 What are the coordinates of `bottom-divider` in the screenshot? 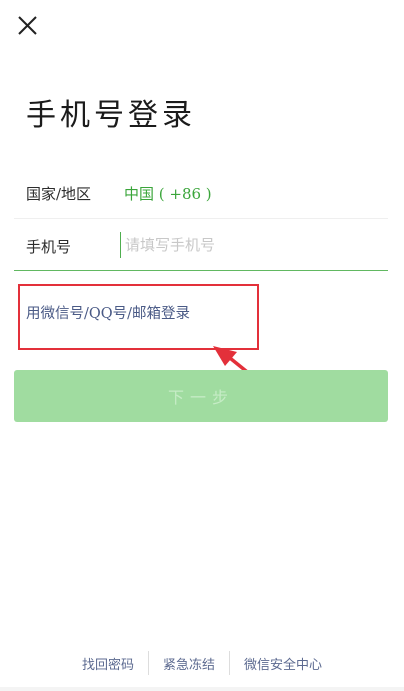 It's located at (202, 689).